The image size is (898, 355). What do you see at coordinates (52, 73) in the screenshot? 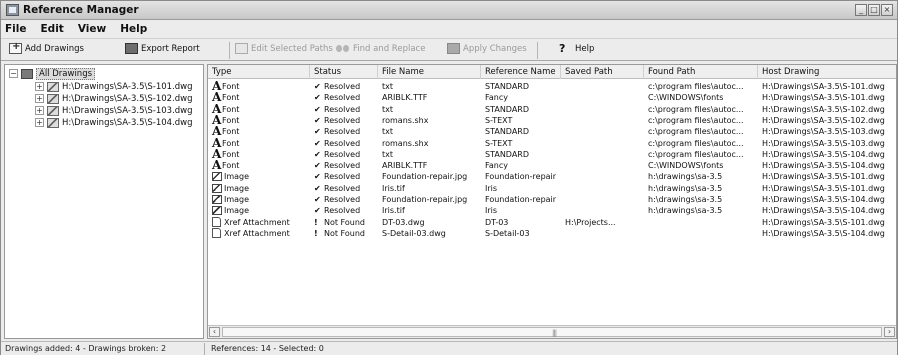
I see `tree-item-all-drawings: − All Drawings` at bounding box center [52, 73].